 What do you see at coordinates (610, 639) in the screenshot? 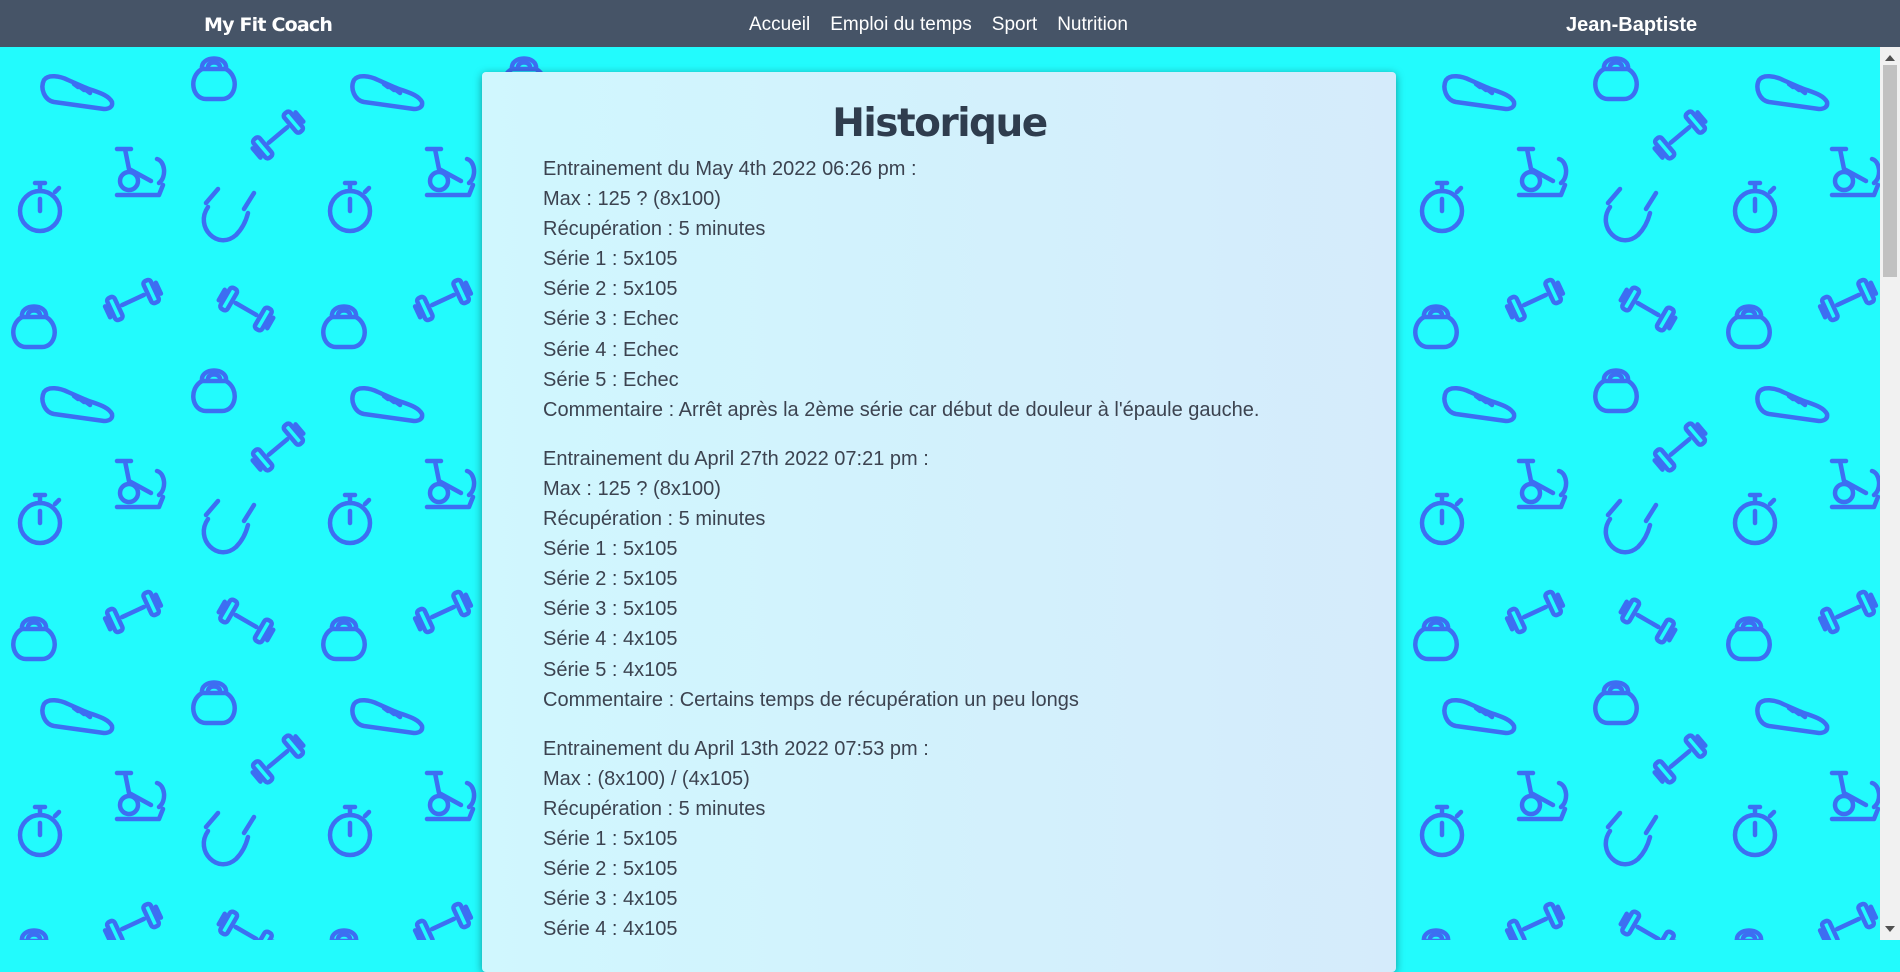
I see `series-item: Série 4 : 4x105` at bounding box center [610, 639].